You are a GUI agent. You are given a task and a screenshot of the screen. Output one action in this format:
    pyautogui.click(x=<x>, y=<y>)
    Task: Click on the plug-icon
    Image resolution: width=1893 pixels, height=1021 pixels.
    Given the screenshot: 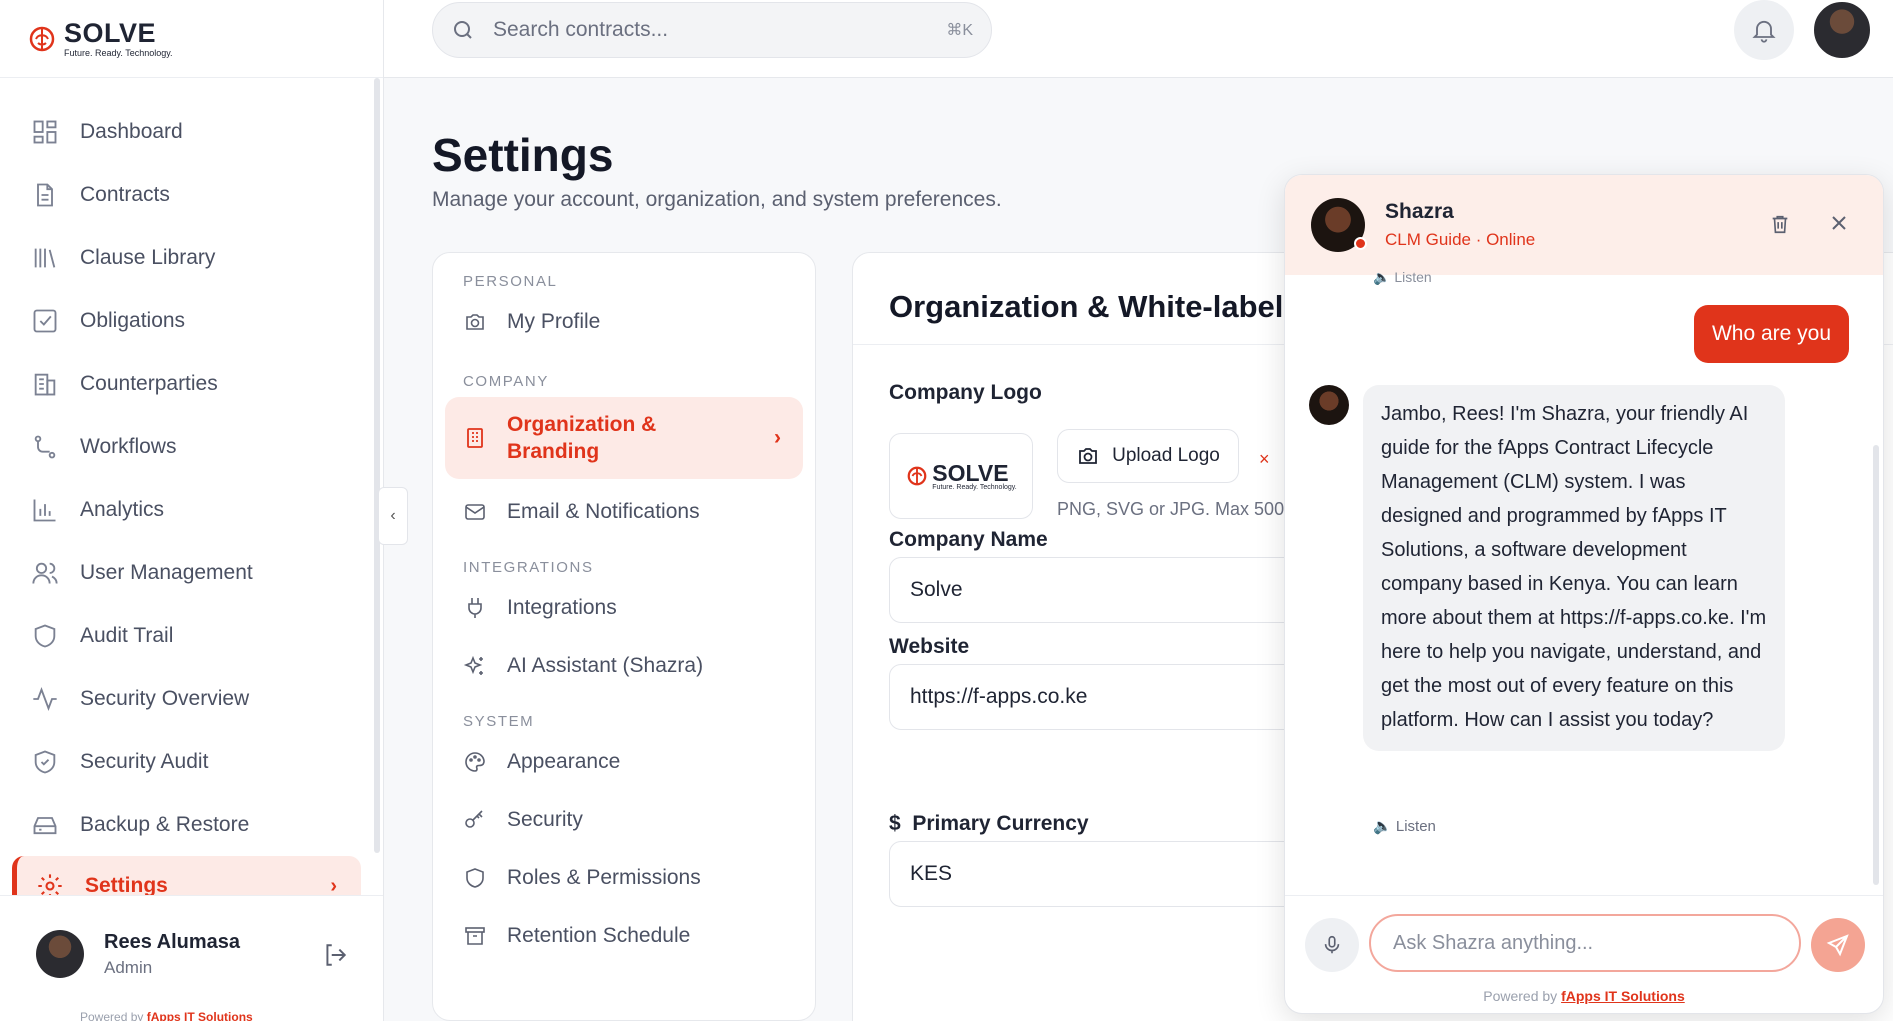 What is the action you would take?
    pyautogui.click(x=475, y=608)
    